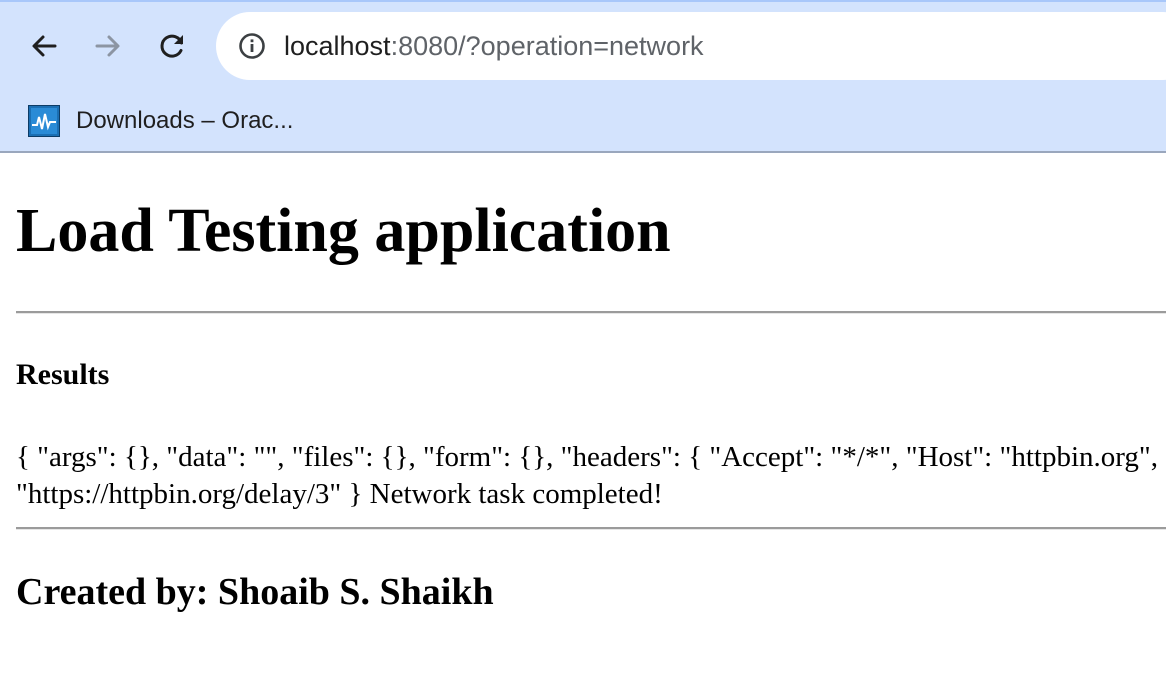  Describe the element at coordinates (547, 46) in the screenshot. I see `url-path: :8080/?operation=network` at that location.